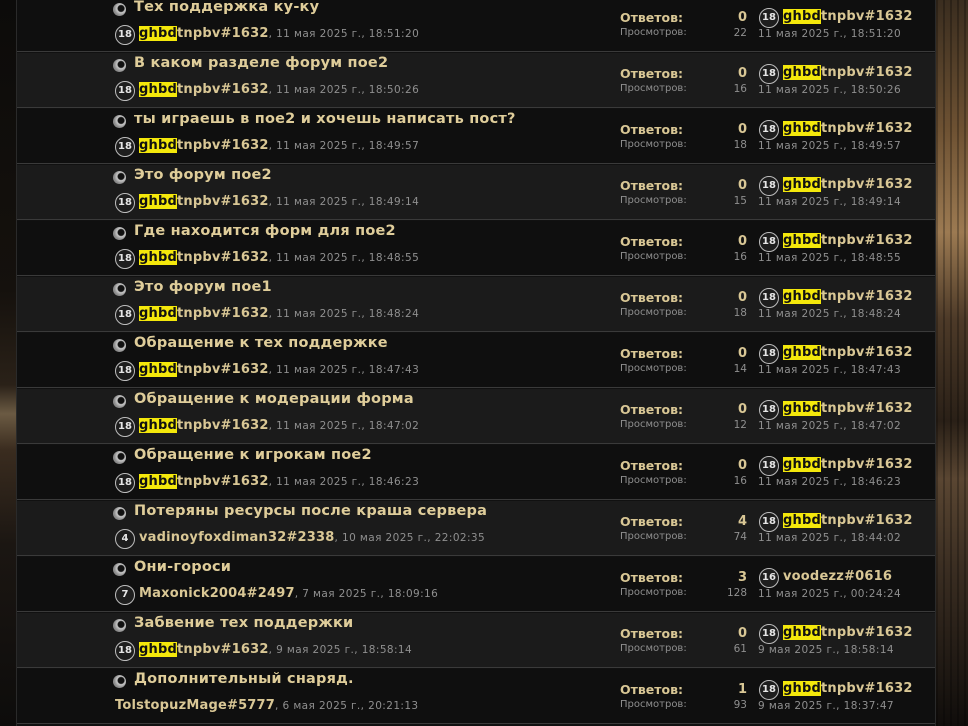 The height and width of the screenshot is (726, 968). What do you see at coordinates (866, 72) in the screenshot?
I see `last-poster-name: tnpbv#1632` at bounding box center [866, 72].